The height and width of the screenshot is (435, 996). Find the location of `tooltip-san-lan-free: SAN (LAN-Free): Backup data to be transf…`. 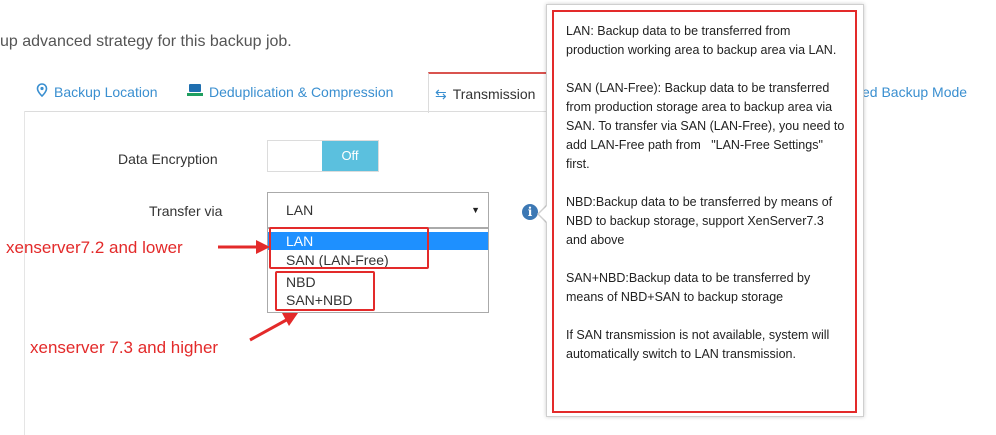

tooltip-san-lan-free: SAN (LAN-Free): Backup data to be transf… is located at coordinates (705, 126).